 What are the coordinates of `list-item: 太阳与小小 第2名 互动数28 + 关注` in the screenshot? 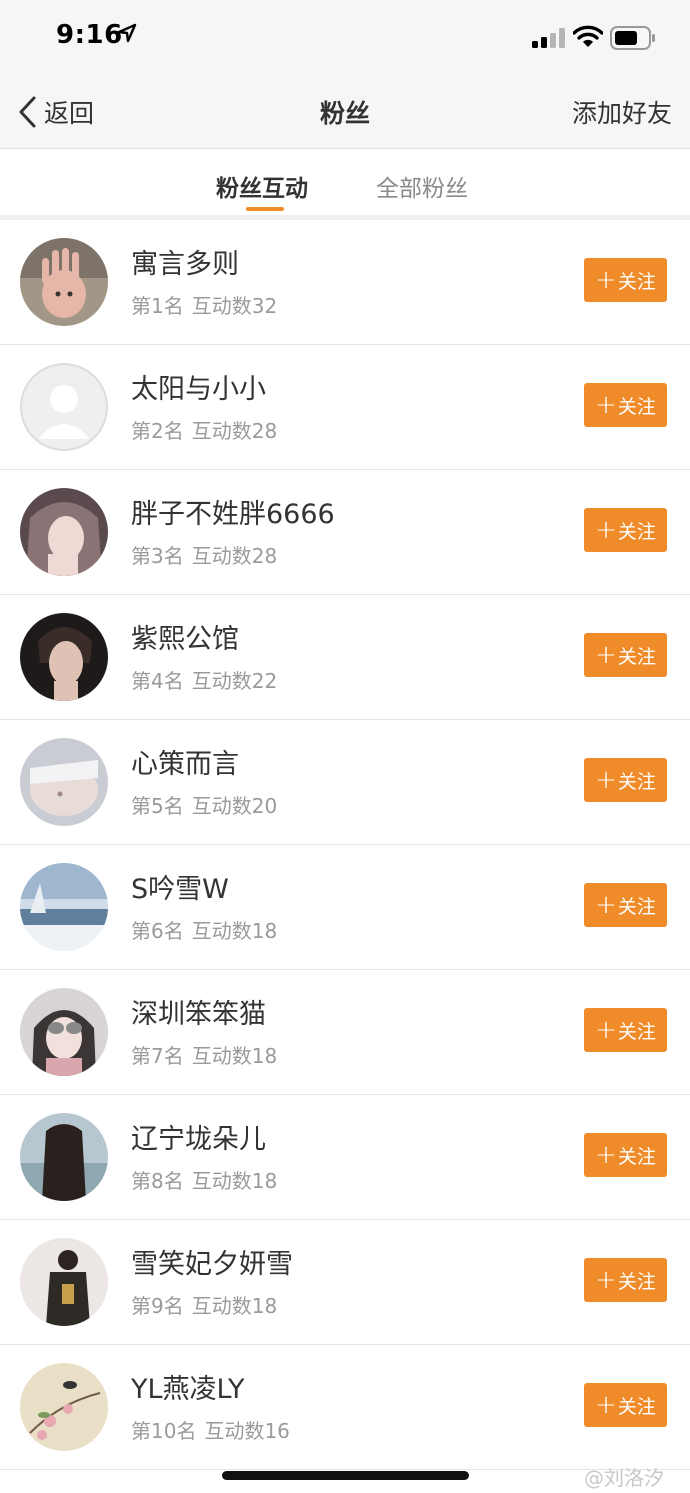 It's located at (345, 407).